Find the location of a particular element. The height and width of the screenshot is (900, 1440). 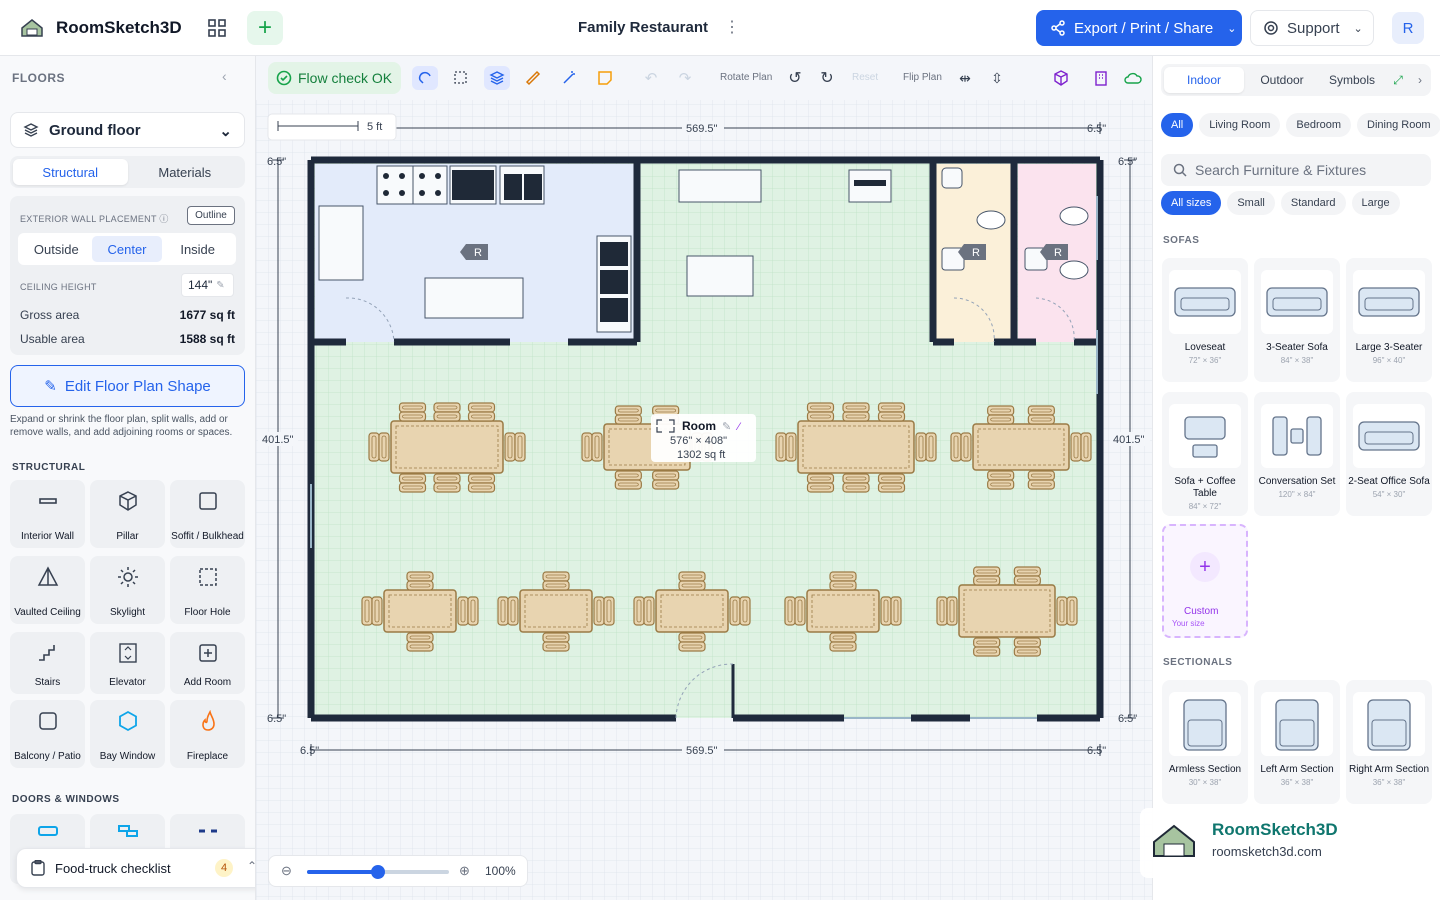

window-icon is located at coordinates (207, 831).